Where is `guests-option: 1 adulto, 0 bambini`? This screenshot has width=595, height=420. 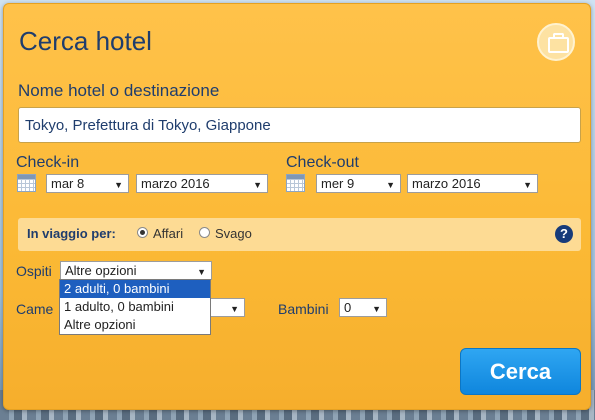 guests-option: 1 adulto, 0 bambini is located at coordinates (135, 307).